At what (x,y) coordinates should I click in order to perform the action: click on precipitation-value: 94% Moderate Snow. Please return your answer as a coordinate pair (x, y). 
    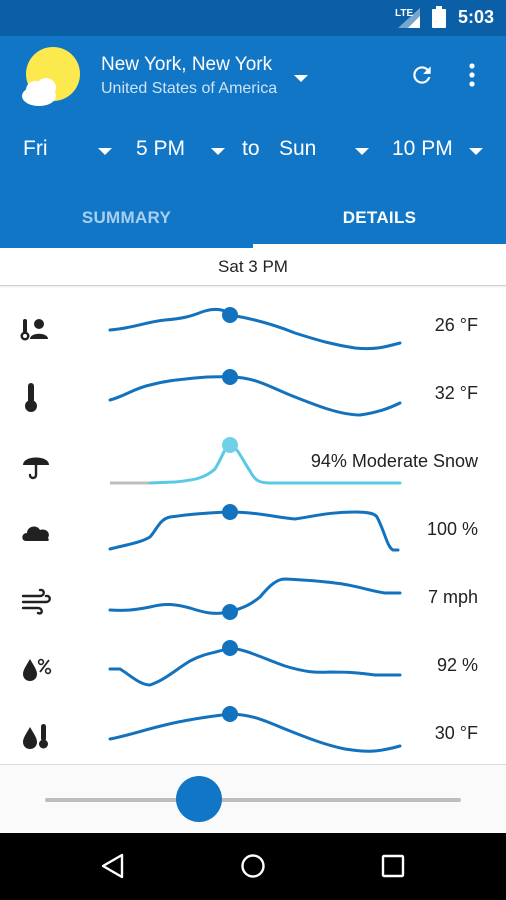
    Looking at the image, I should click on (394, 461).